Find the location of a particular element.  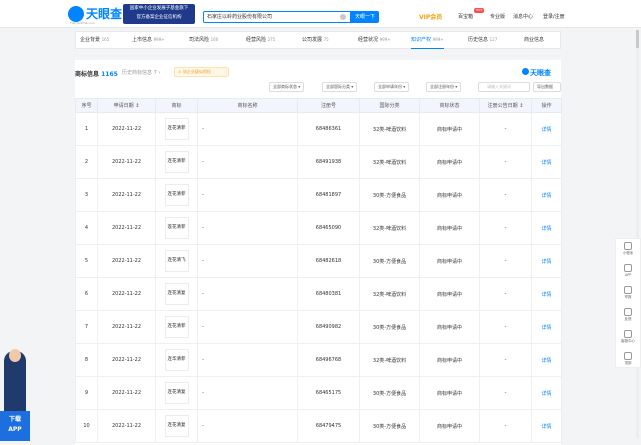

rail-app: APP is located at coordinates (628, 270).